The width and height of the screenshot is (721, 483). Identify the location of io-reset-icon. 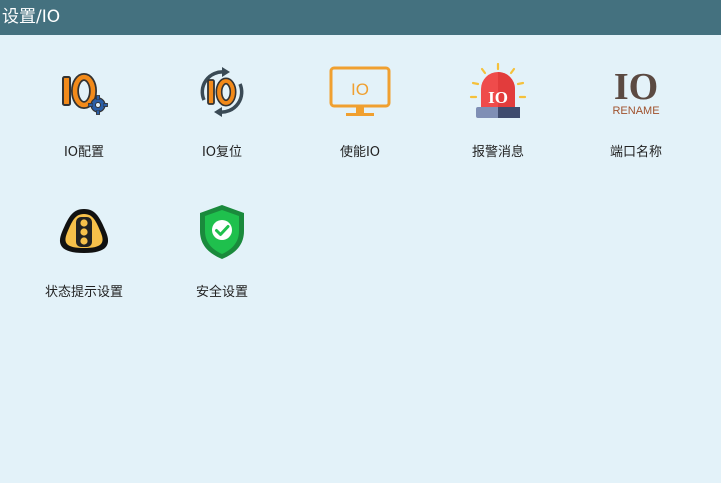
(222, 92).